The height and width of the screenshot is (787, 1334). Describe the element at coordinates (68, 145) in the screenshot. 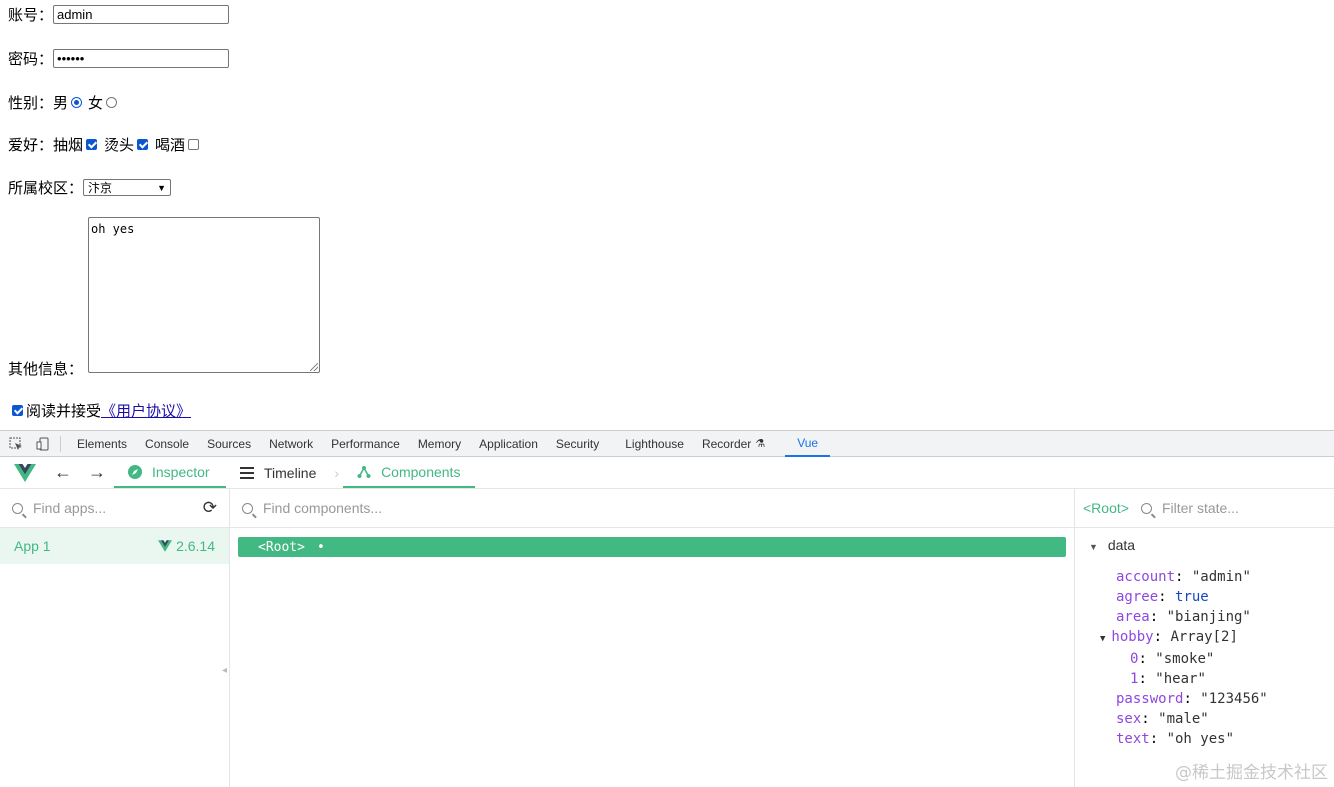

I see `hobby-smoke-label: 抽烟` at that location.